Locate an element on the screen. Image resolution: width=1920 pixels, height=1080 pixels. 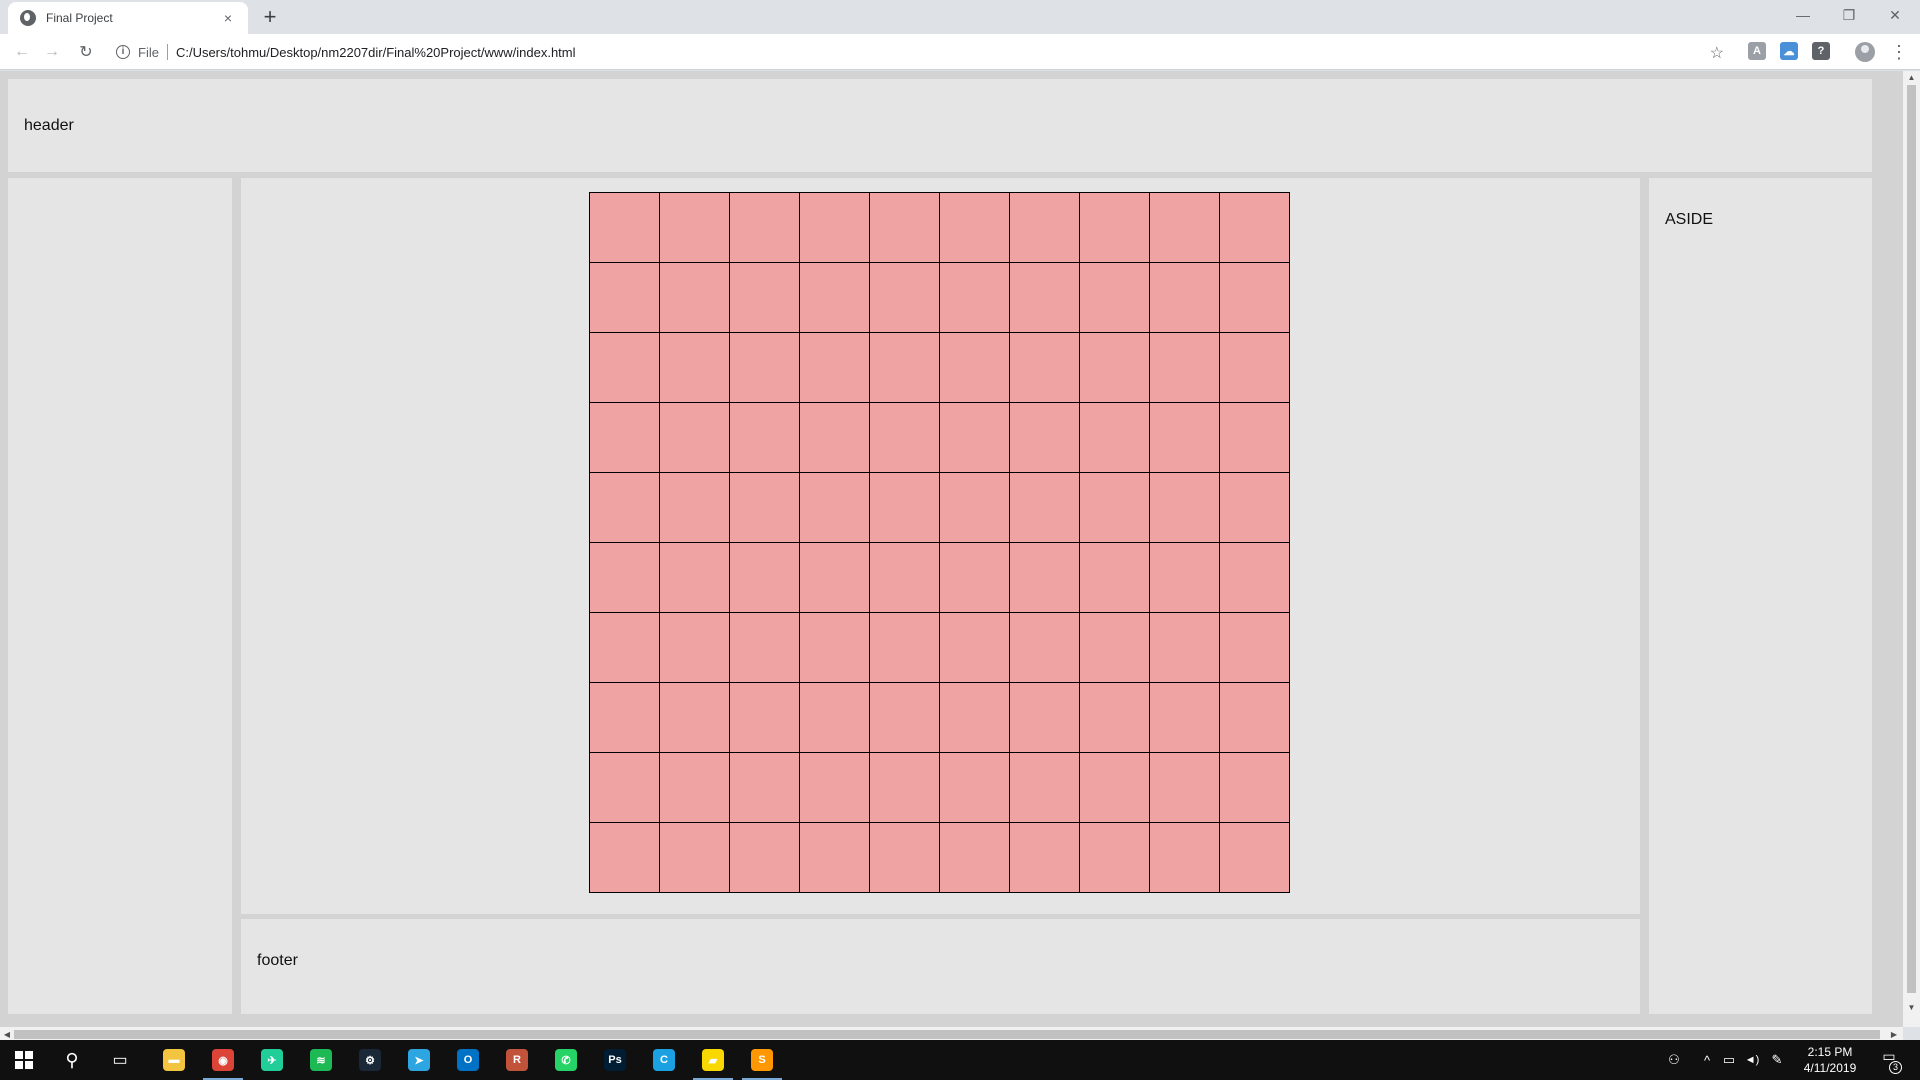
vertical-scroll-thumb is located at coordinates (1911, 539).